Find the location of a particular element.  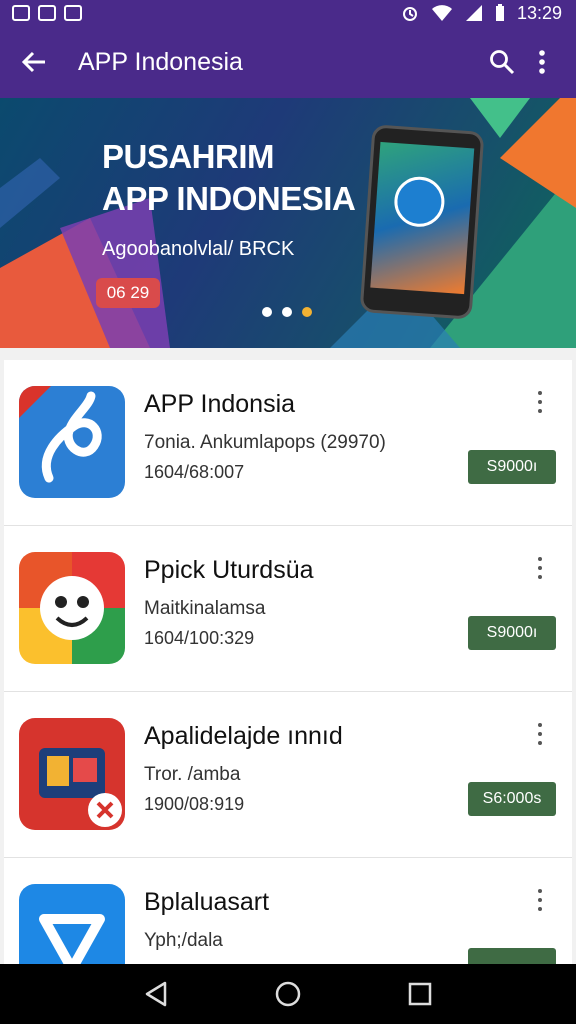

app-meta: 1900/08:919 is located at coordinates (194, 804).